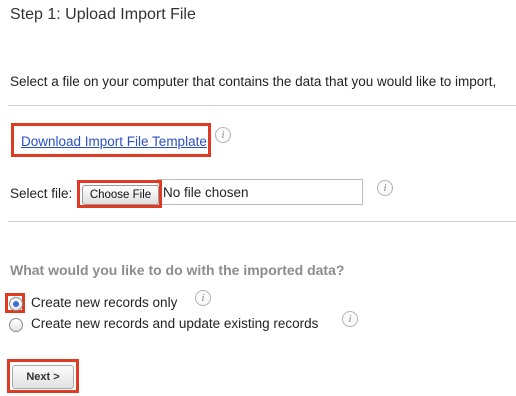 The height and width of the screenshot is (396, 516). I want to click on page-title: Step 1: Upload Import File, so click(103, 14).